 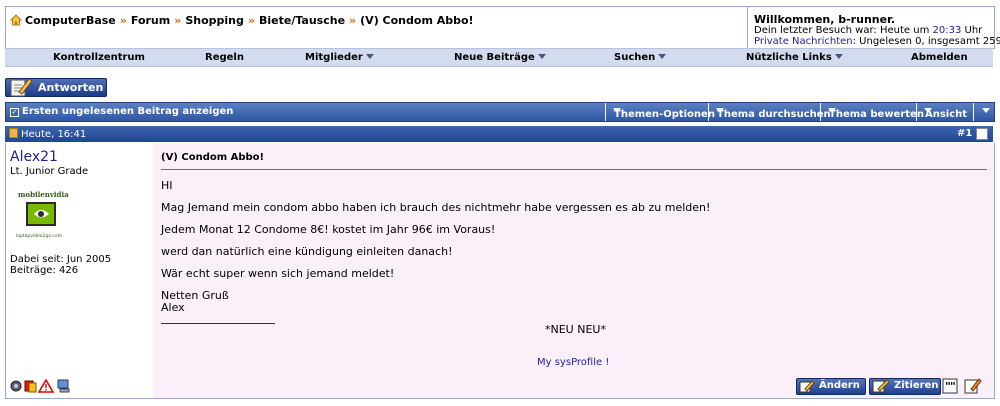 I want to click on signature-text: *NEU NEU*, so click(x=575, y=329).